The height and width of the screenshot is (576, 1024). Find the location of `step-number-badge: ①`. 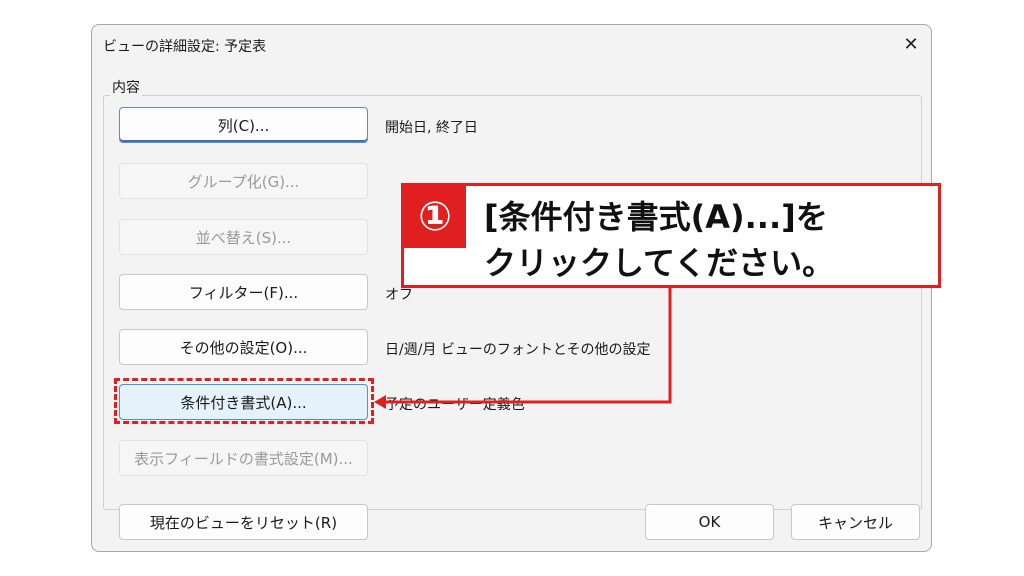

step-number-badge: ① is located at coordinates (435, 217).